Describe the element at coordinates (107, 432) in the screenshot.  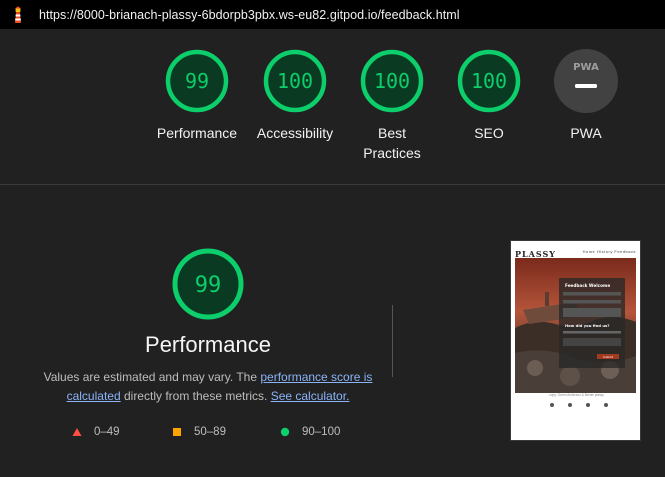
I see `legend-range: 0–49` at that location.